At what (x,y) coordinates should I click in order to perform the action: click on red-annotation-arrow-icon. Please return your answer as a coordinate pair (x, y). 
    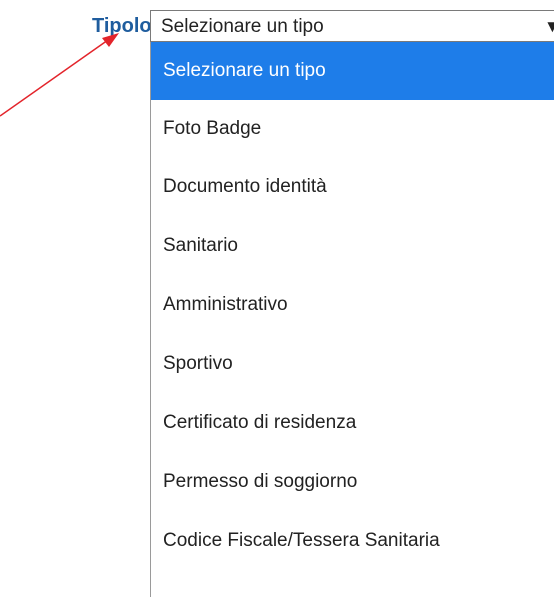
    Looking at the image, I should click on (59, 75).